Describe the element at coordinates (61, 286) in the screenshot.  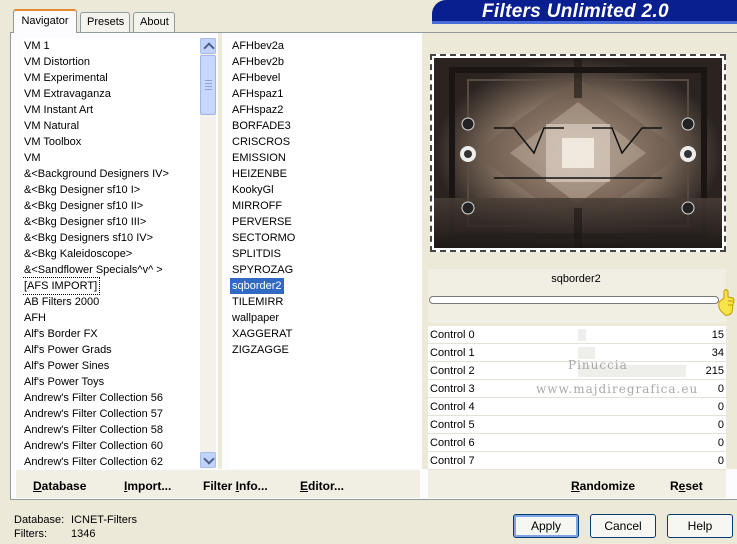
I see `category-item-label: [AFS IMPORT]` at that location.